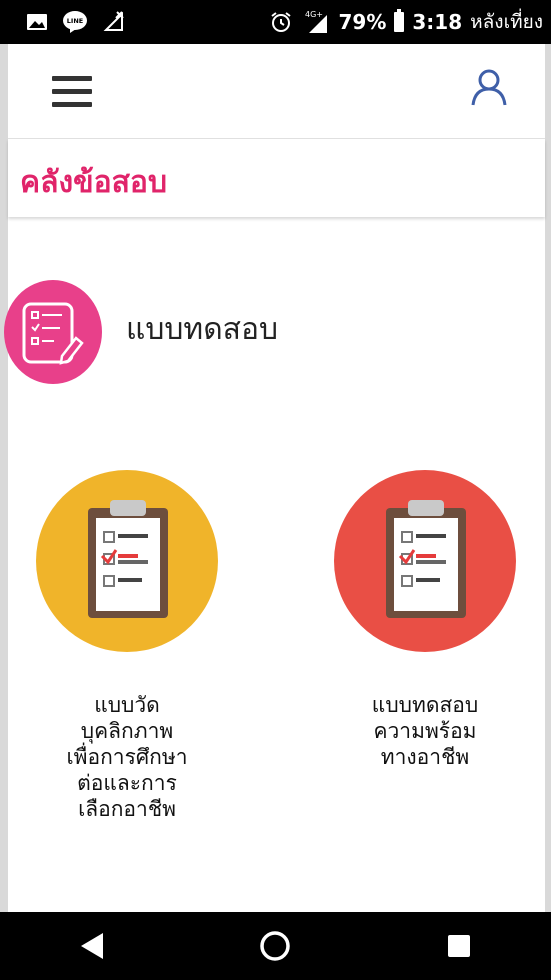 This screenshot has height=980, width=551. I want to click on alarm-clock-icon, so click(280, 22).